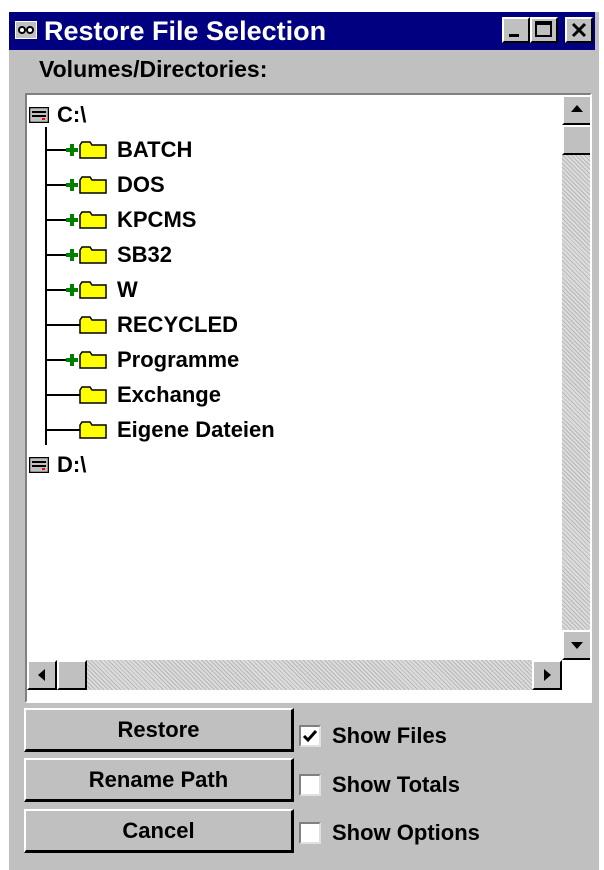 This screenshot has height=870, width=604. I want to click on tree-folder-programme: Programme, so click(227, 360).